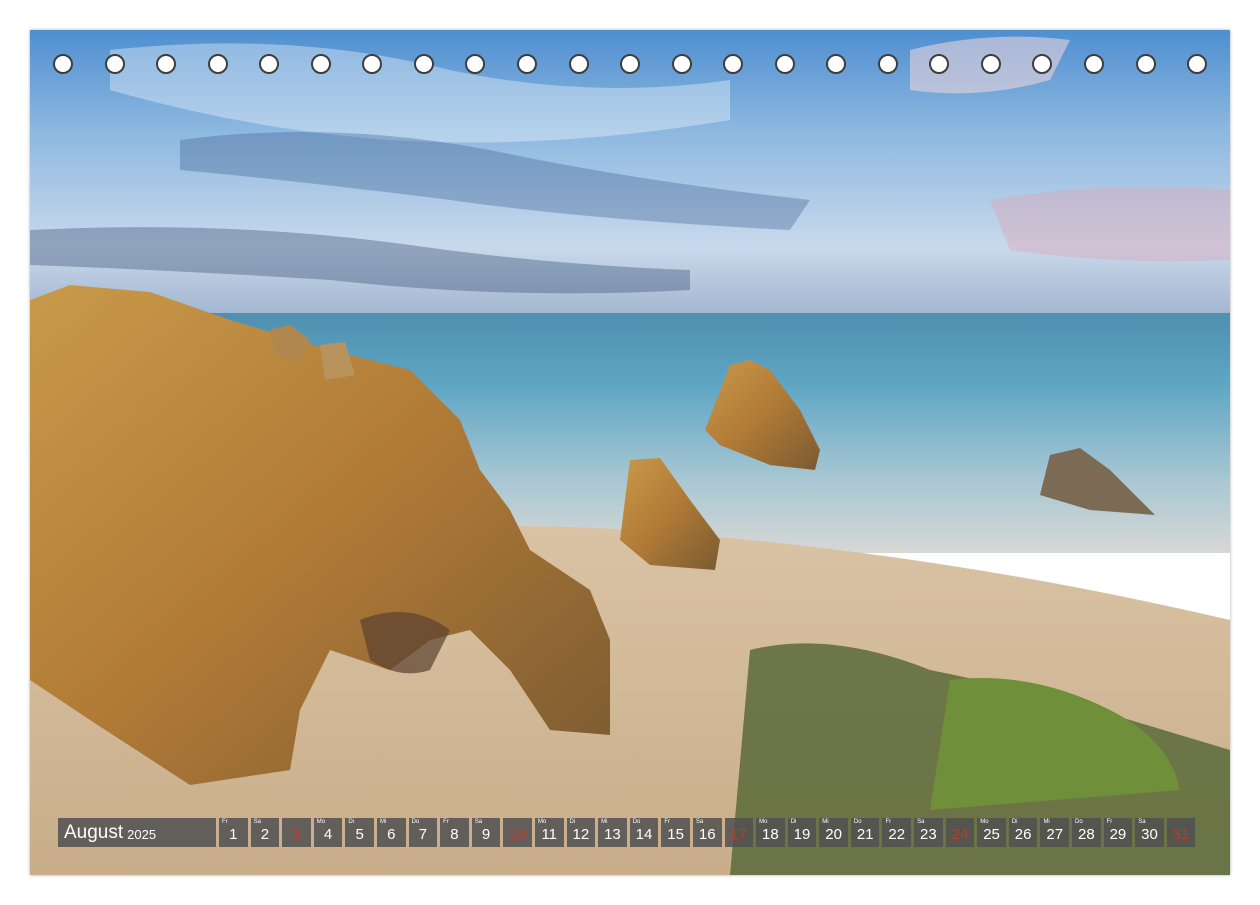  I want to click on day-cell: Sa 30, so click(1149, 832).